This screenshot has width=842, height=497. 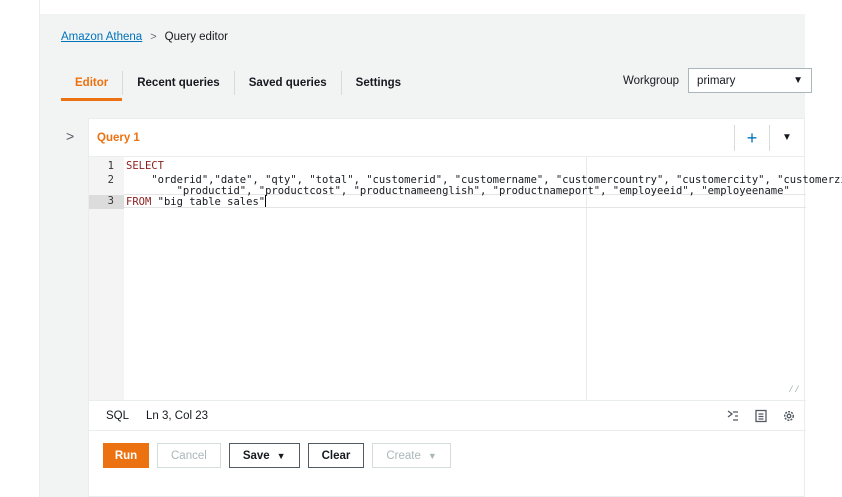 I want to click on breadcrumb: Amazon Athena > Query editor, so click(x=144, y=37).